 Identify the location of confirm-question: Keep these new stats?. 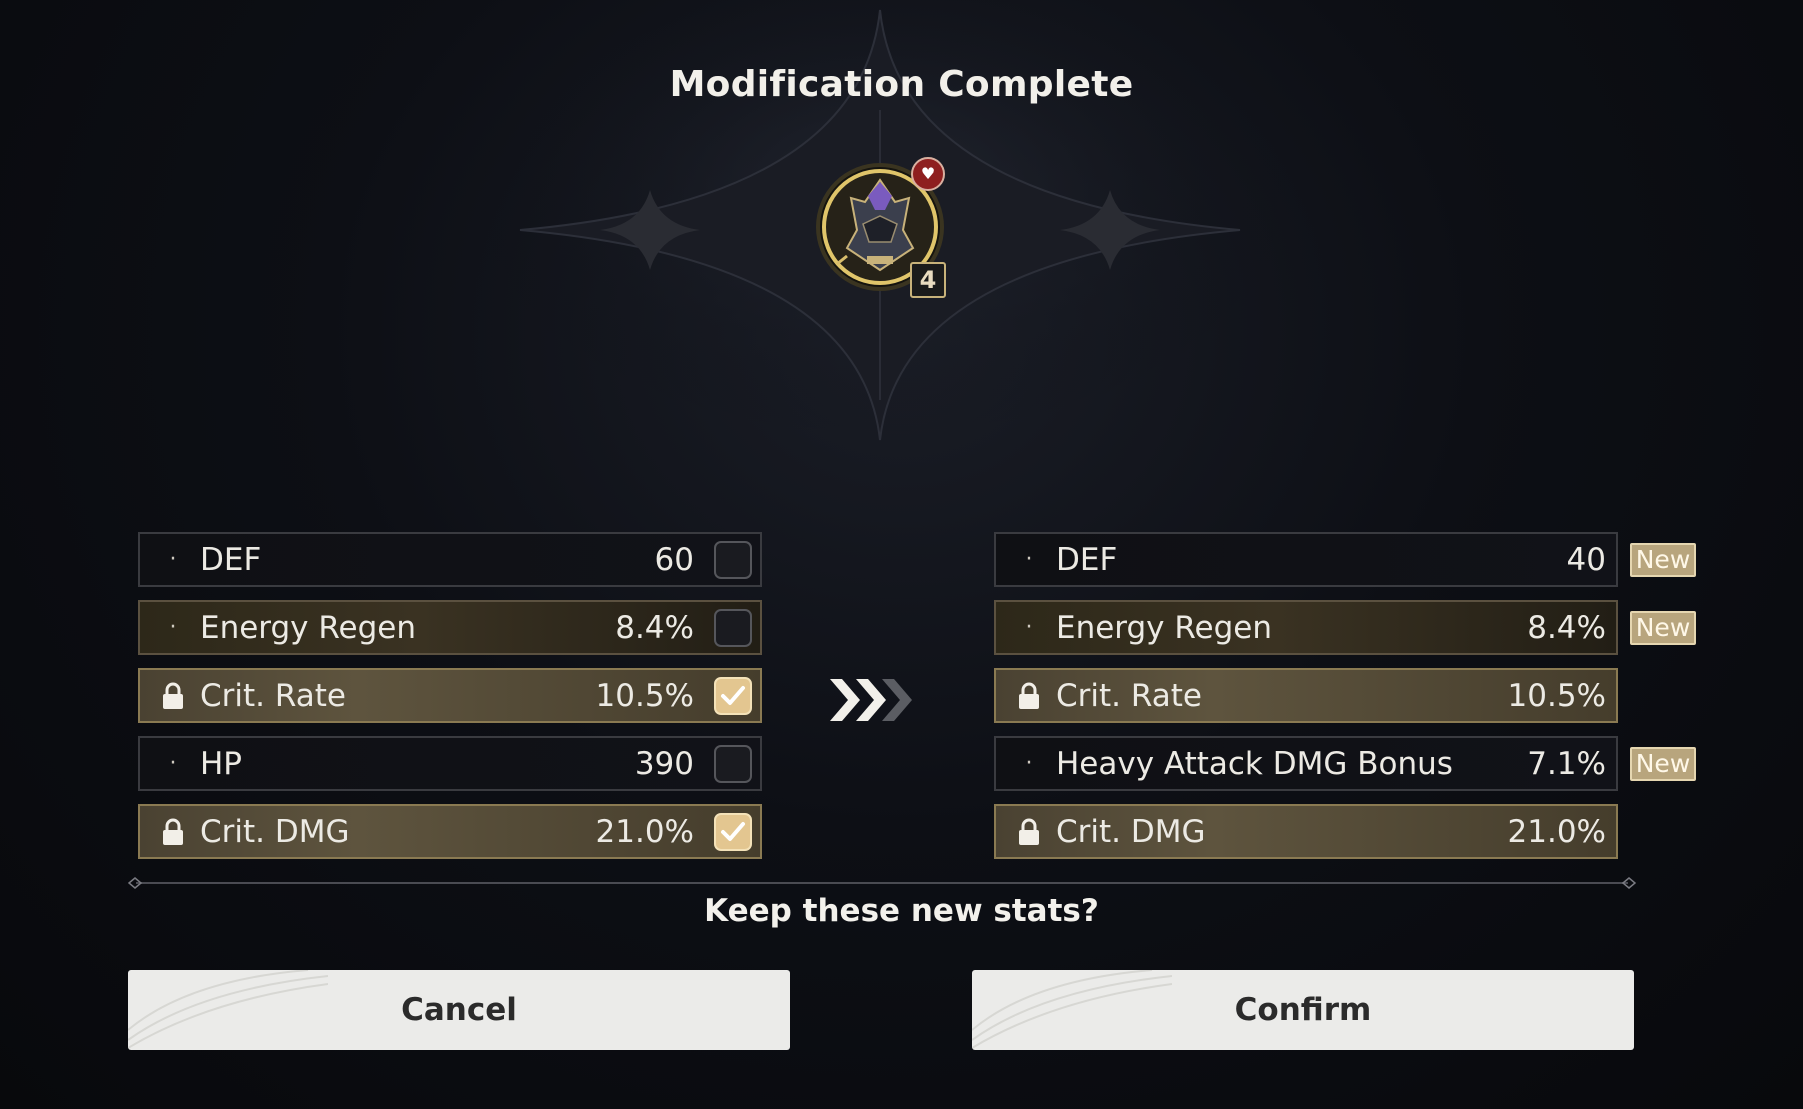
(901, 911).